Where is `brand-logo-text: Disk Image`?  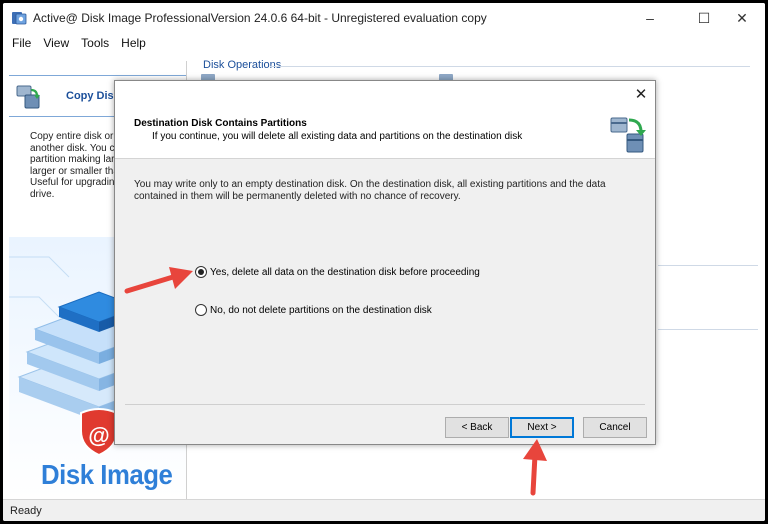 brand-logo-text: Disk Image is located at coordinates (107, 474).